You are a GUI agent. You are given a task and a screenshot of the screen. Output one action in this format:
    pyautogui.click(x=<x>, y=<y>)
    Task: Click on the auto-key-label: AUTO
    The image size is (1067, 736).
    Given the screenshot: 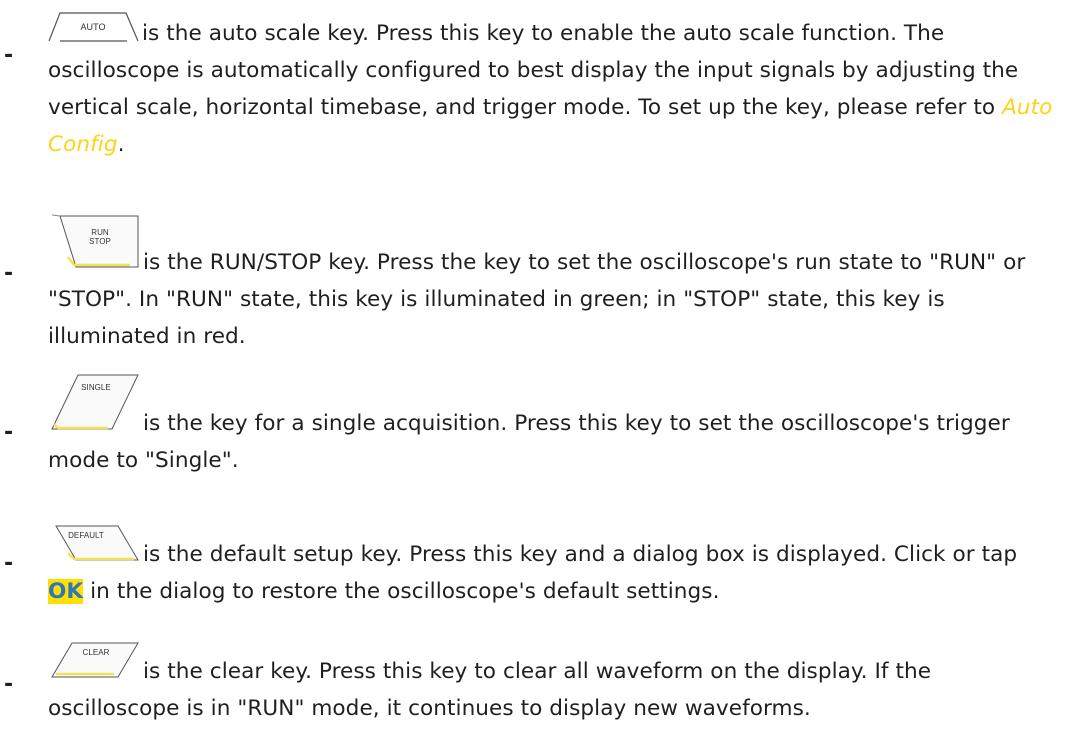 What is the action you would take?
    pyautogui.click(x=92, y=27)
    